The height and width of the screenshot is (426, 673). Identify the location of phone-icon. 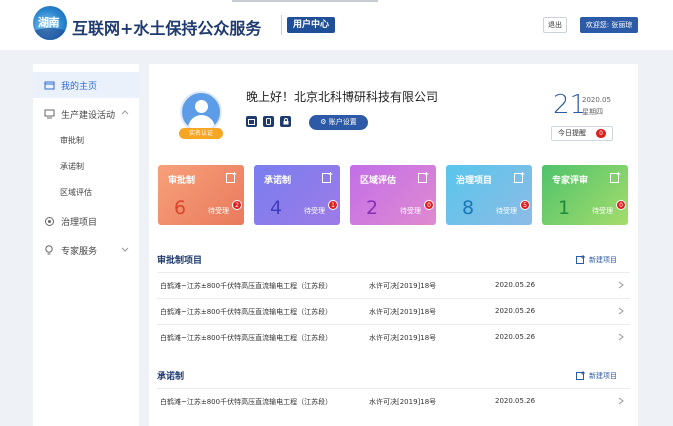
(268, 121).